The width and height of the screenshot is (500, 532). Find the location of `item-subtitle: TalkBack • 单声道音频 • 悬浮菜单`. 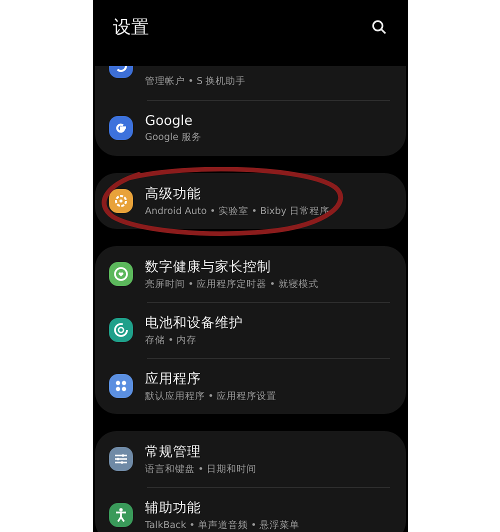

item-subtitle: TalkBack • 单声道音频 • 悬浮菜单 is located at coordinates (222, 525).